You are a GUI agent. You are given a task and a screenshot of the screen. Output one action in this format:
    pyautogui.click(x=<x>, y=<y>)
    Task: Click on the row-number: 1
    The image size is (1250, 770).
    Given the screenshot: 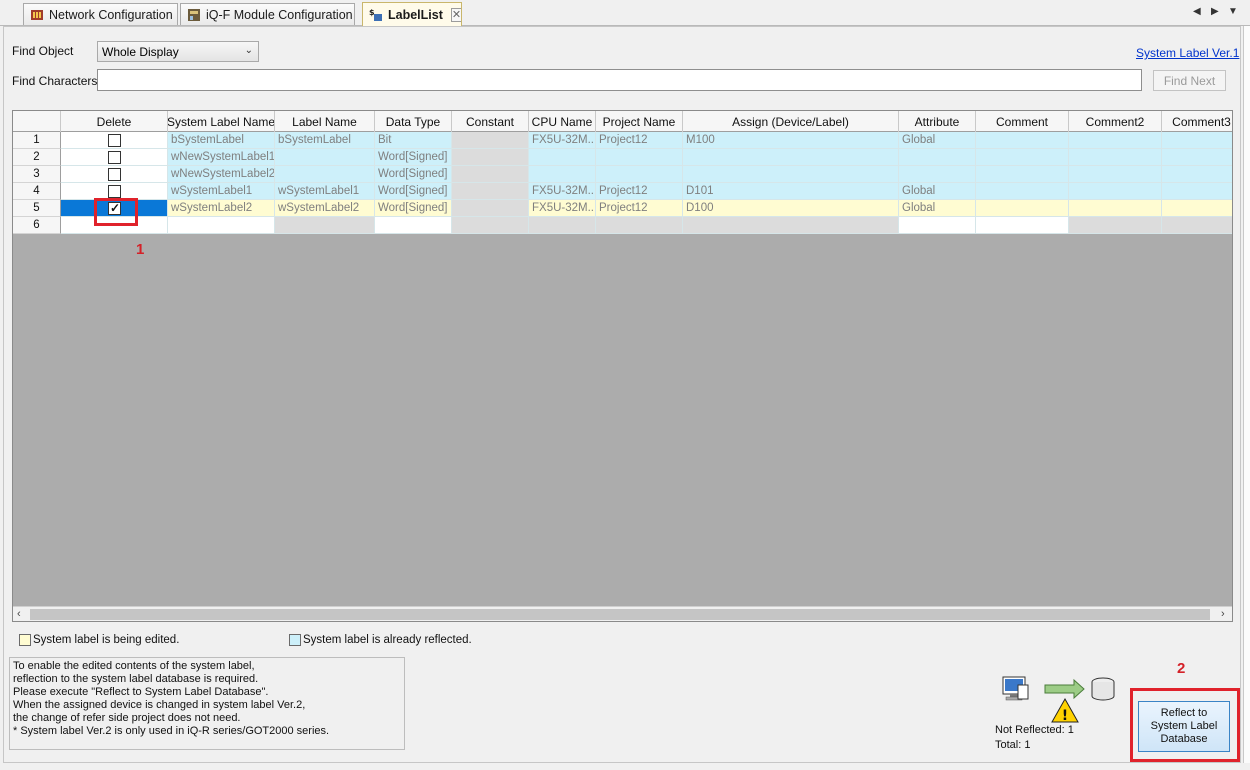 What is the action you would take?
    pyautogui.click(x=37, y=140)
    